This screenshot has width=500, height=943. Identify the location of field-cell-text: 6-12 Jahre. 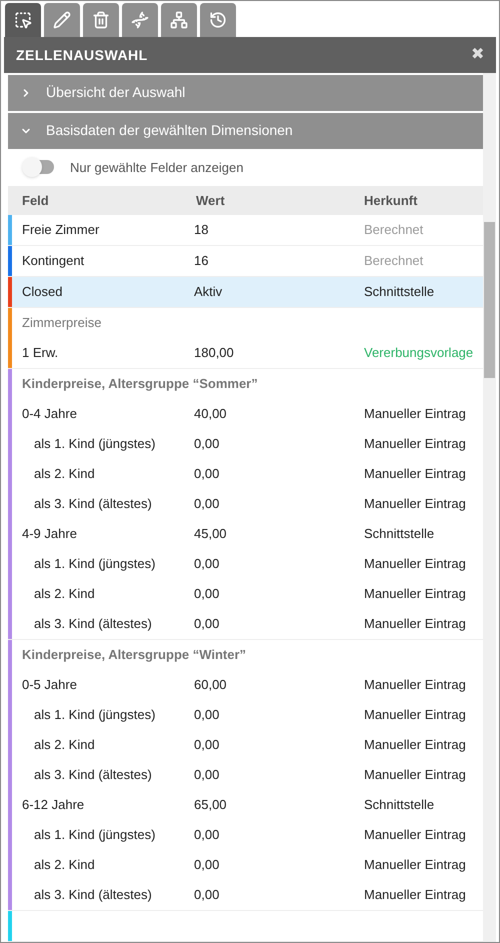
(53, 805).